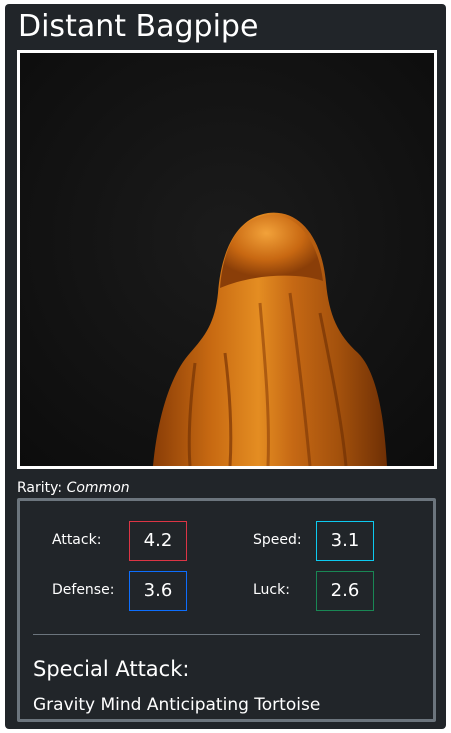 The image size is (451, 733). I want to click on luck-label: Luck:, so click(271, 590).